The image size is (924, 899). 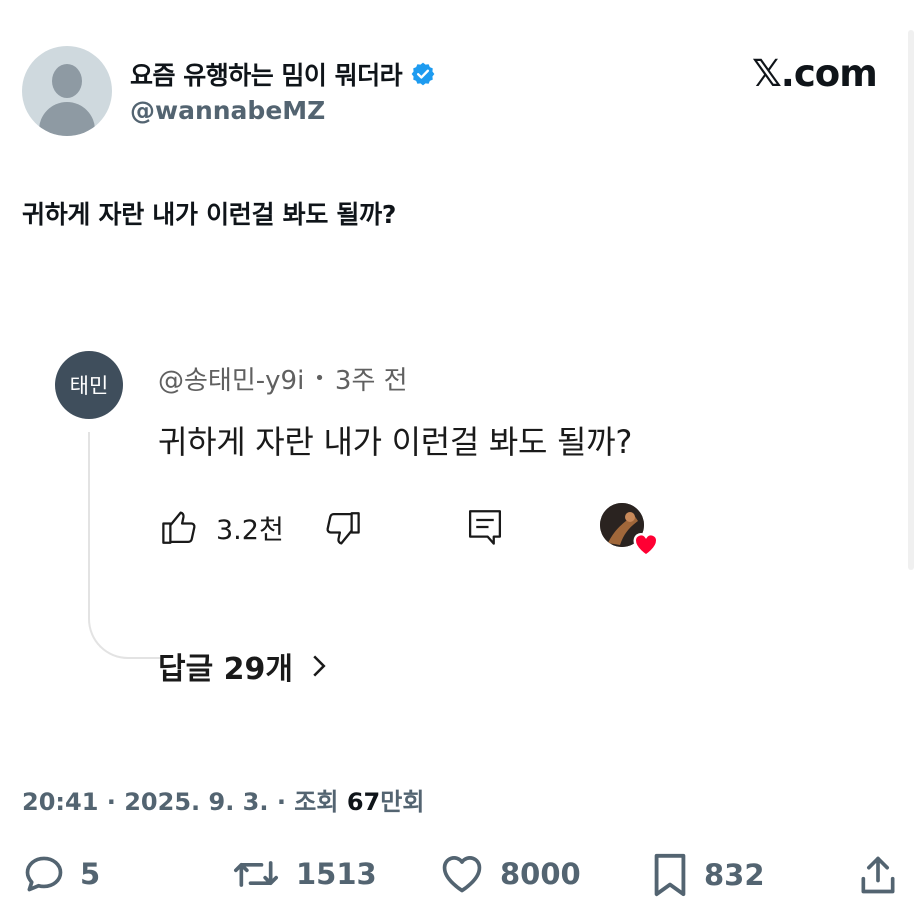 I want to click on comment-text: 귀하게 자란 내가 이런걸 봐도 될까?, so click(x=395, y=442).